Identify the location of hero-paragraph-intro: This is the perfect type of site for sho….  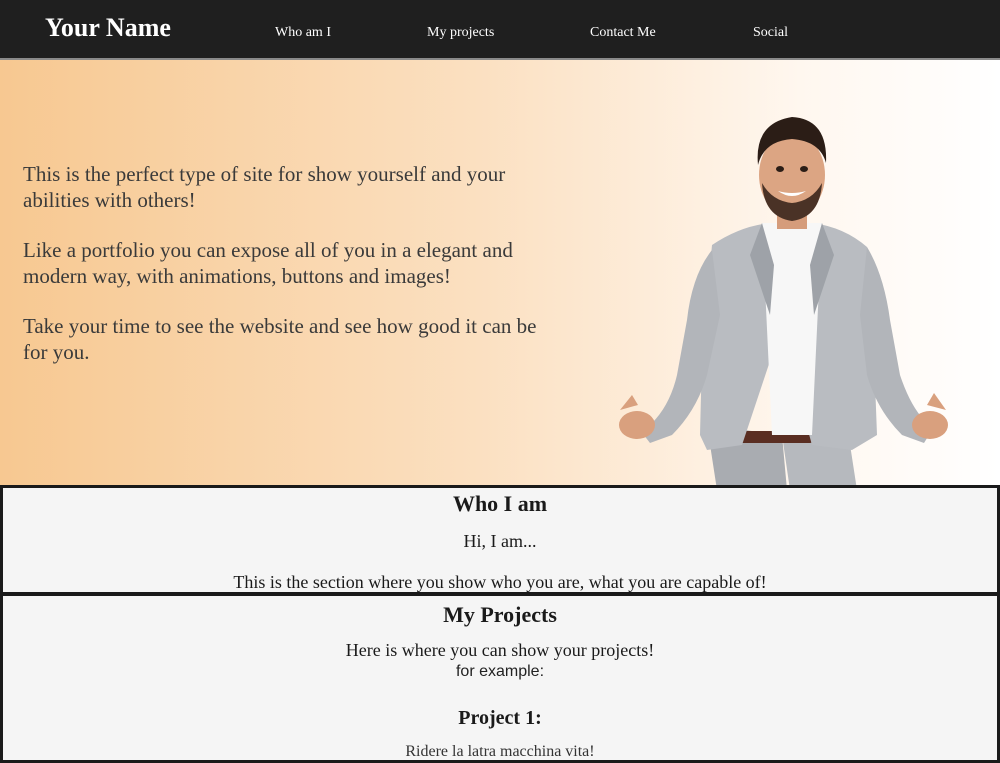
(264, 187).